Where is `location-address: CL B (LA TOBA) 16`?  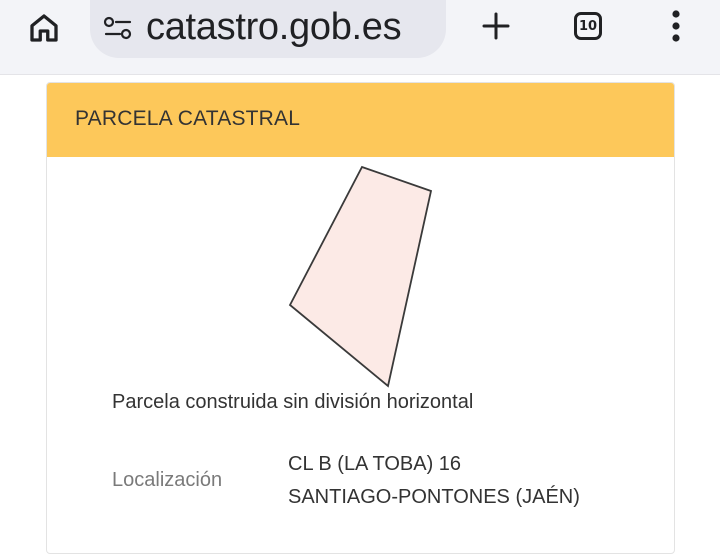 location-address: CL B (LA TOBA) 16 is located at coordinates (375, 464).